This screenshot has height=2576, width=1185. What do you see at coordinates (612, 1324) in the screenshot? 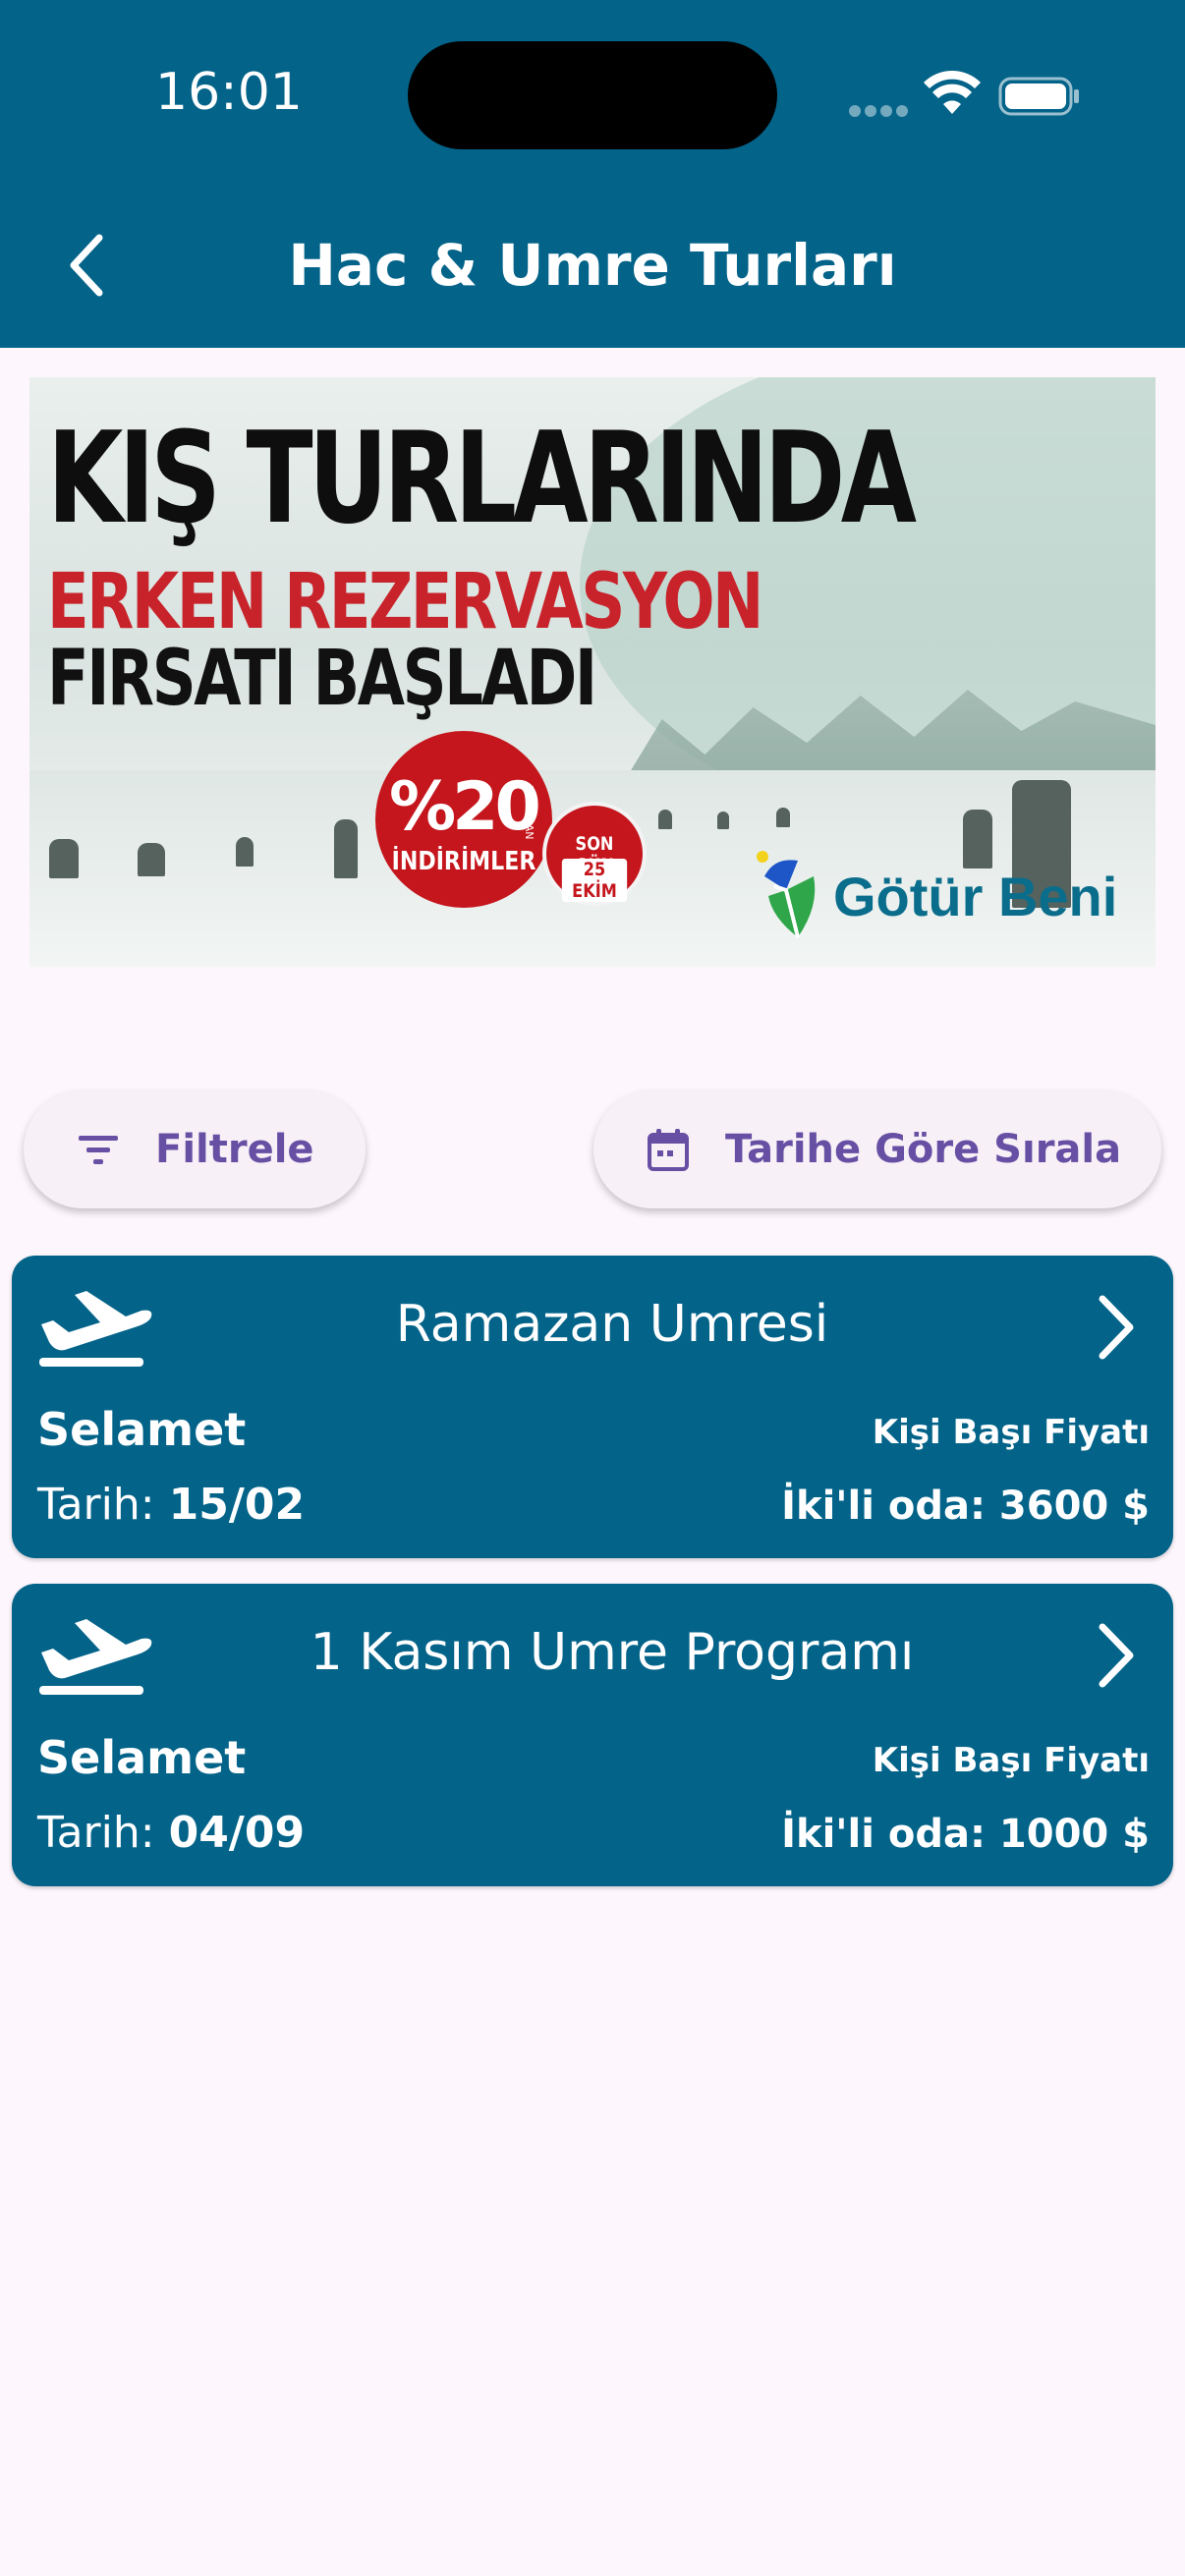
I see `tour-title: Ramazan Umresi` at bounding box center [612, 1324].